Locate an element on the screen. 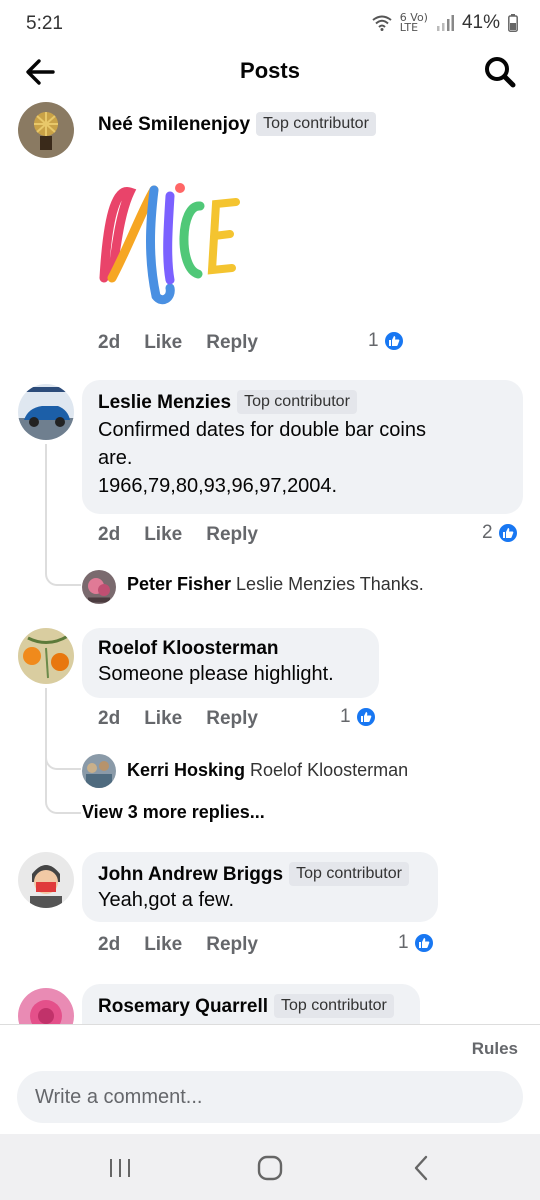  status-bar: 5:21 6 Vo) LTE 41% is located at coordinates (270, 24).